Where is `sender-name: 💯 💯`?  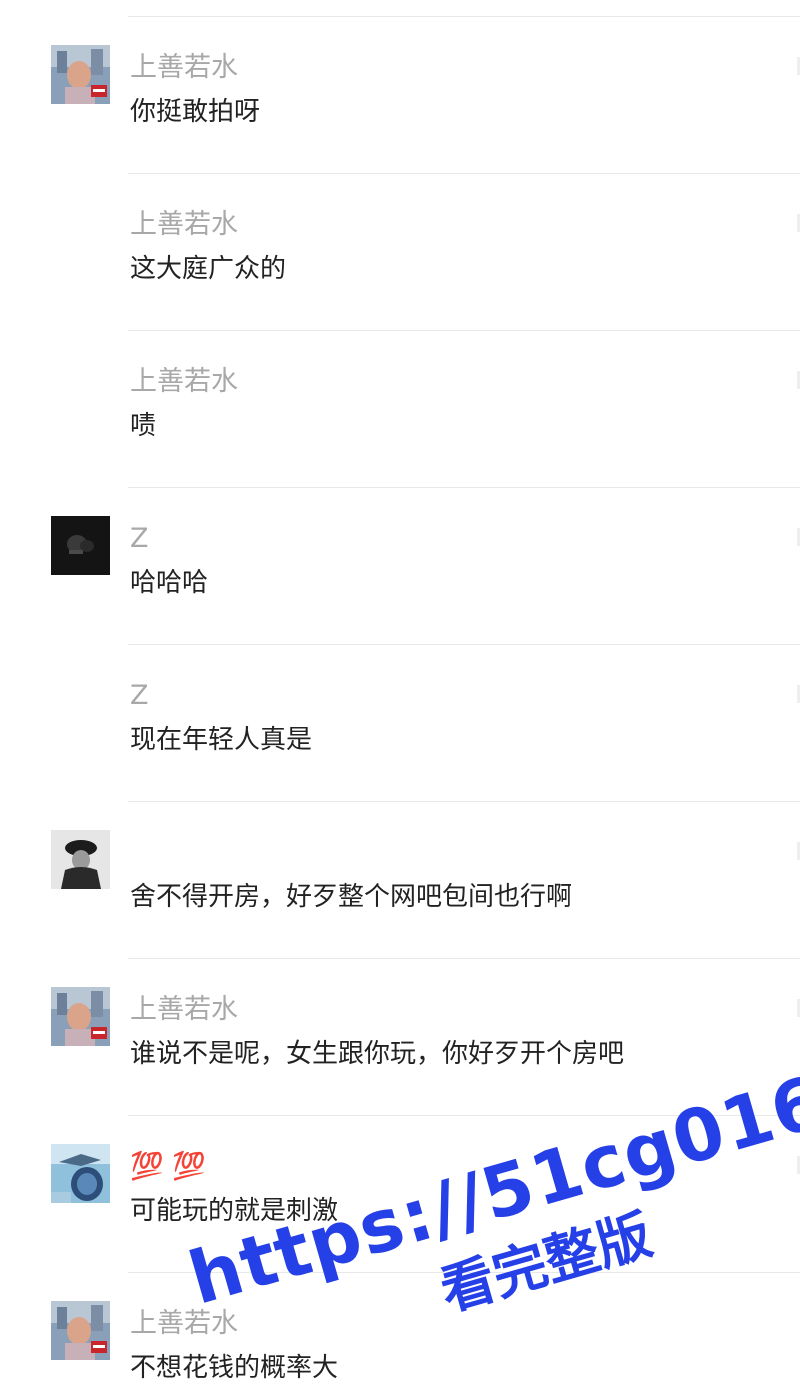
sender-name: 💯 💯 is located at coordinates (168, 1167).